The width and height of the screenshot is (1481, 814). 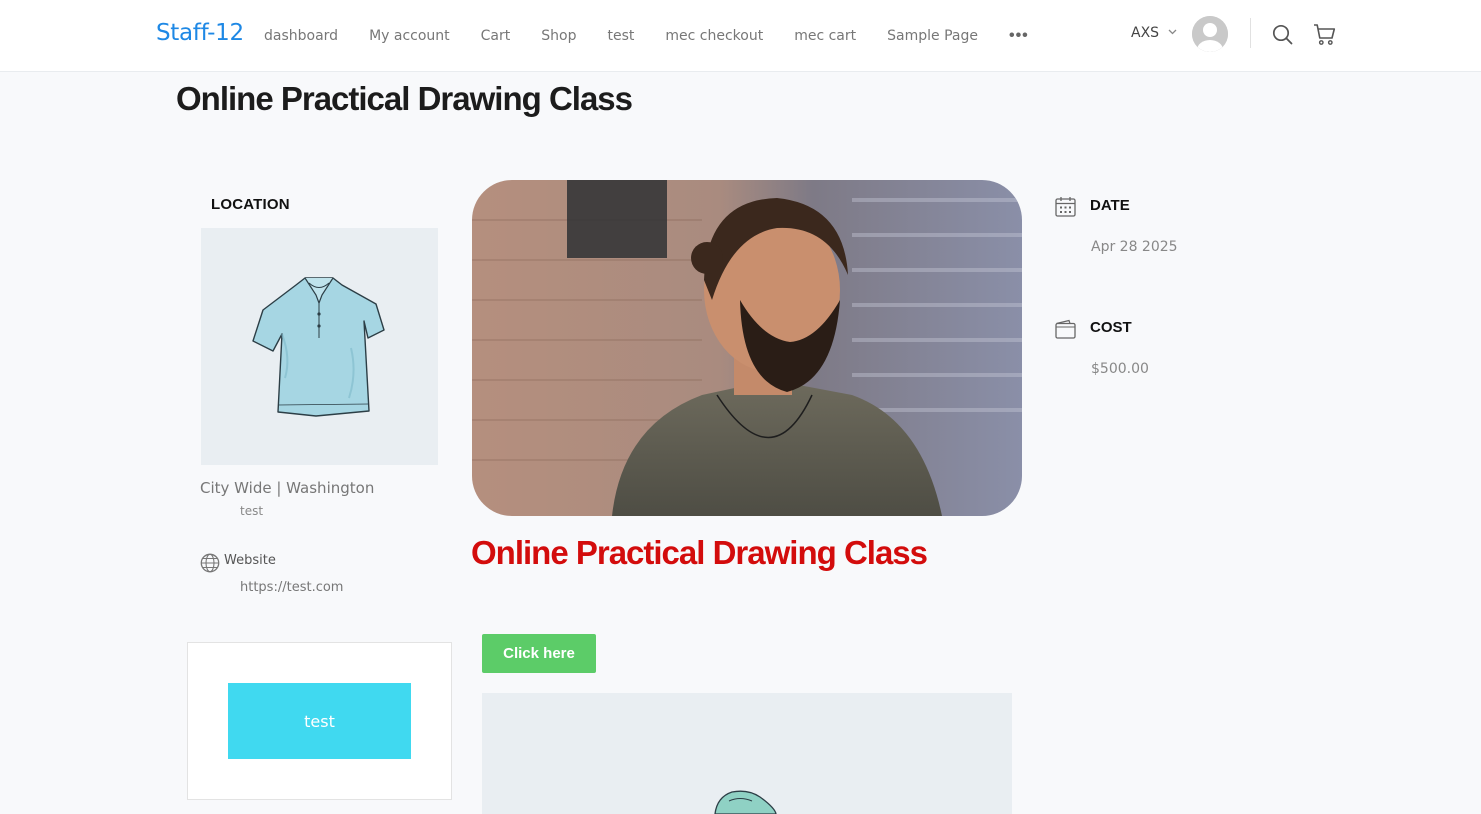 What do you see at coordinates (1110, 205) in the screenshot?
I see `date-label: DATE` at bounding box center [1110, 205].